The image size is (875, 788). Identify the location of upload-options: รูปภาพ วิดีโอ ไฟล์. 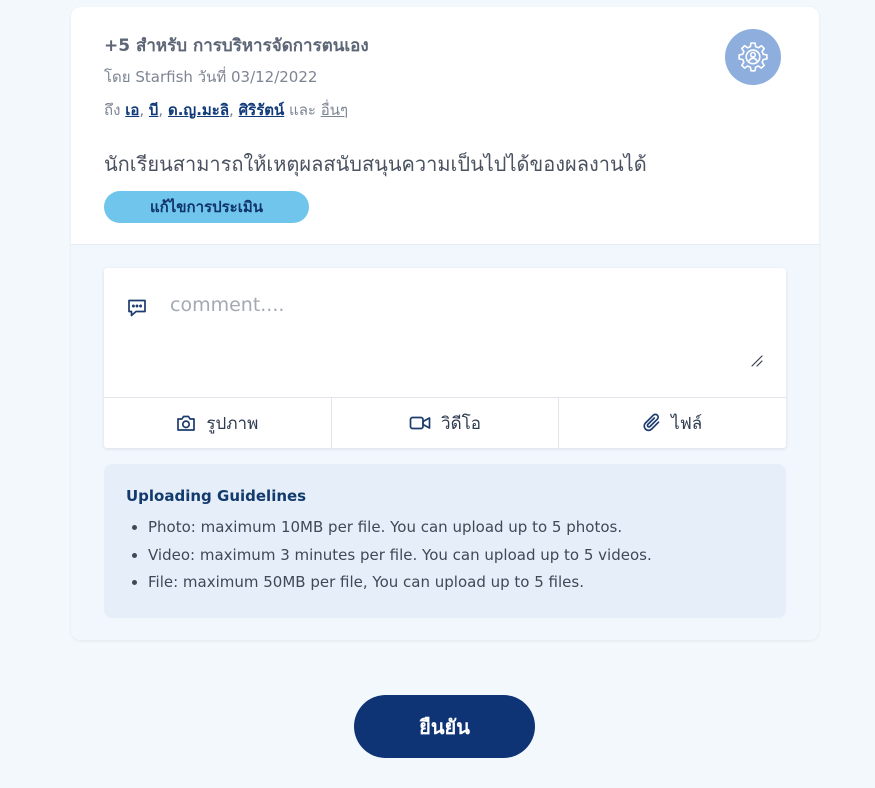
(445, 422).